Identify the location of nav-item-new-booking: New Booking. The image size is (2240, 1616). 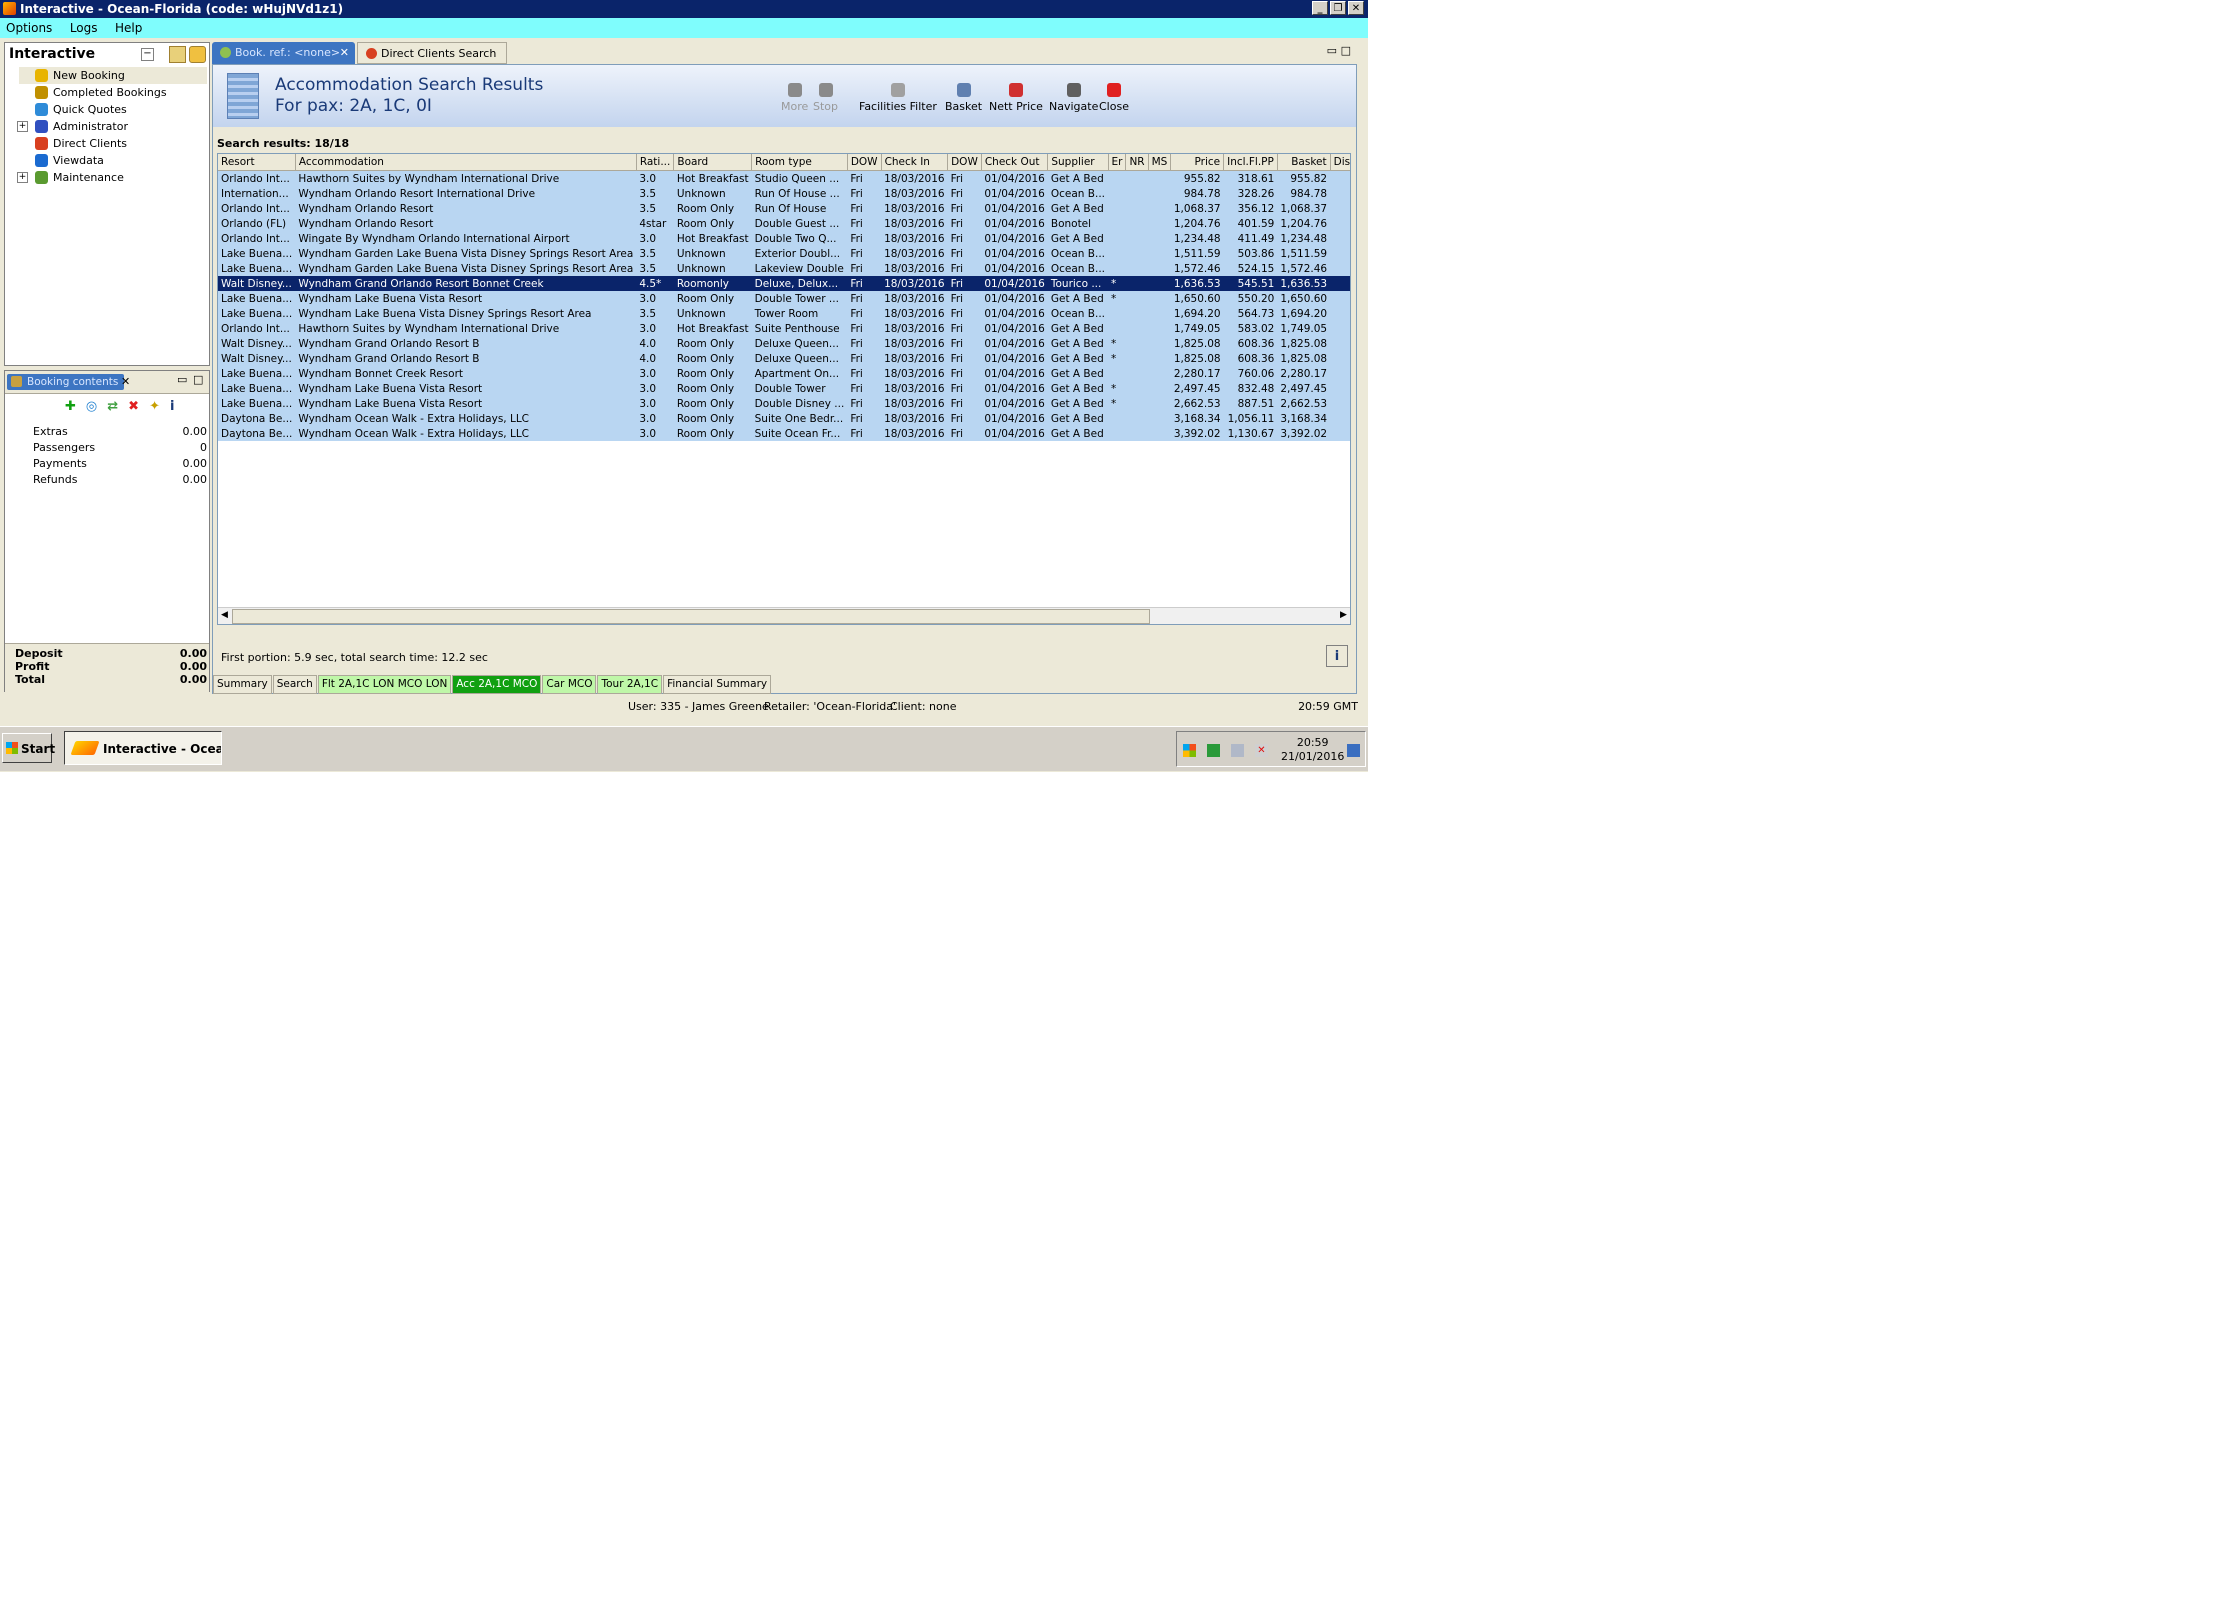
(113, 75).